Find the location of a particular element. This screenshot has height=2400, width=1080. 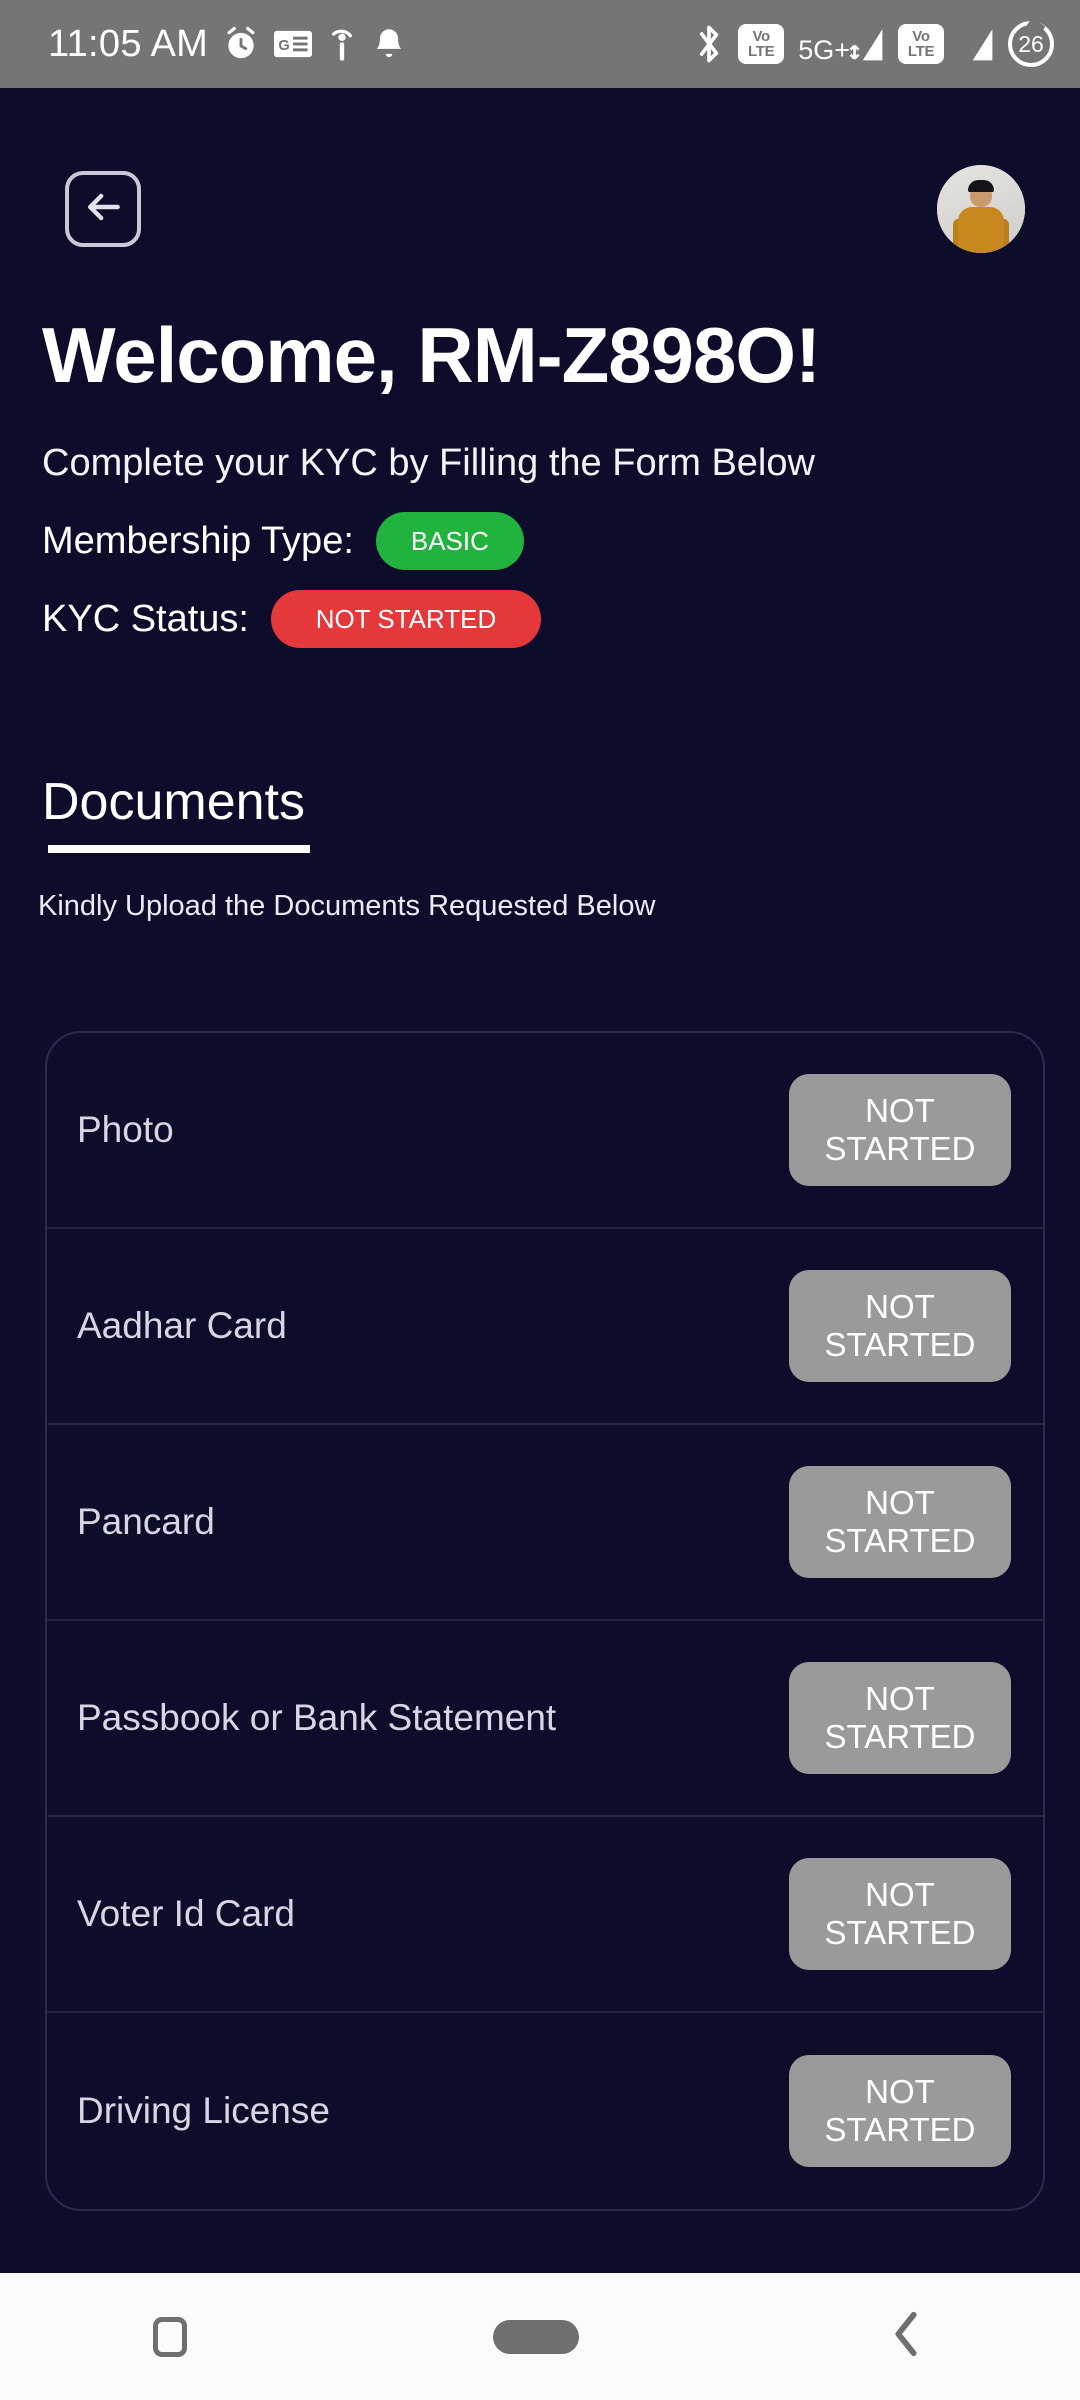

volte-icon-secondary: Vo LTE is located at coordinates (921, 44).